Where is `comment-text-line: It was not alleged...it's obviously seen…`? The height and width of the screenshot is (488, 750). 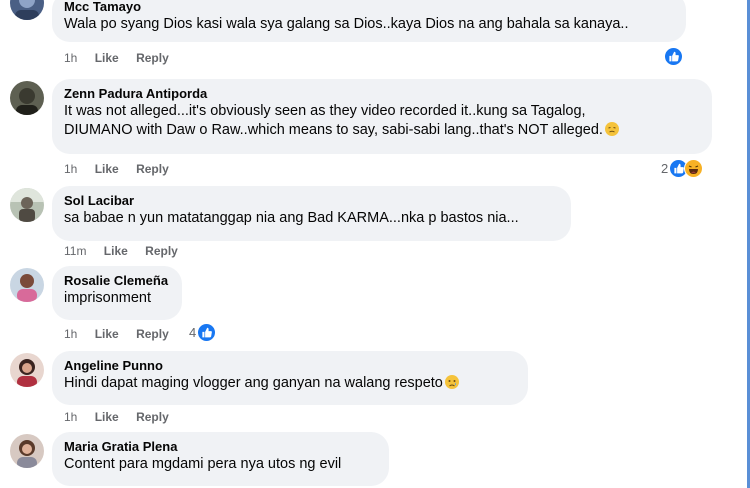
comment-text-line: It was not alleged...it's obviously seen… is located at coordinates (325, 111).